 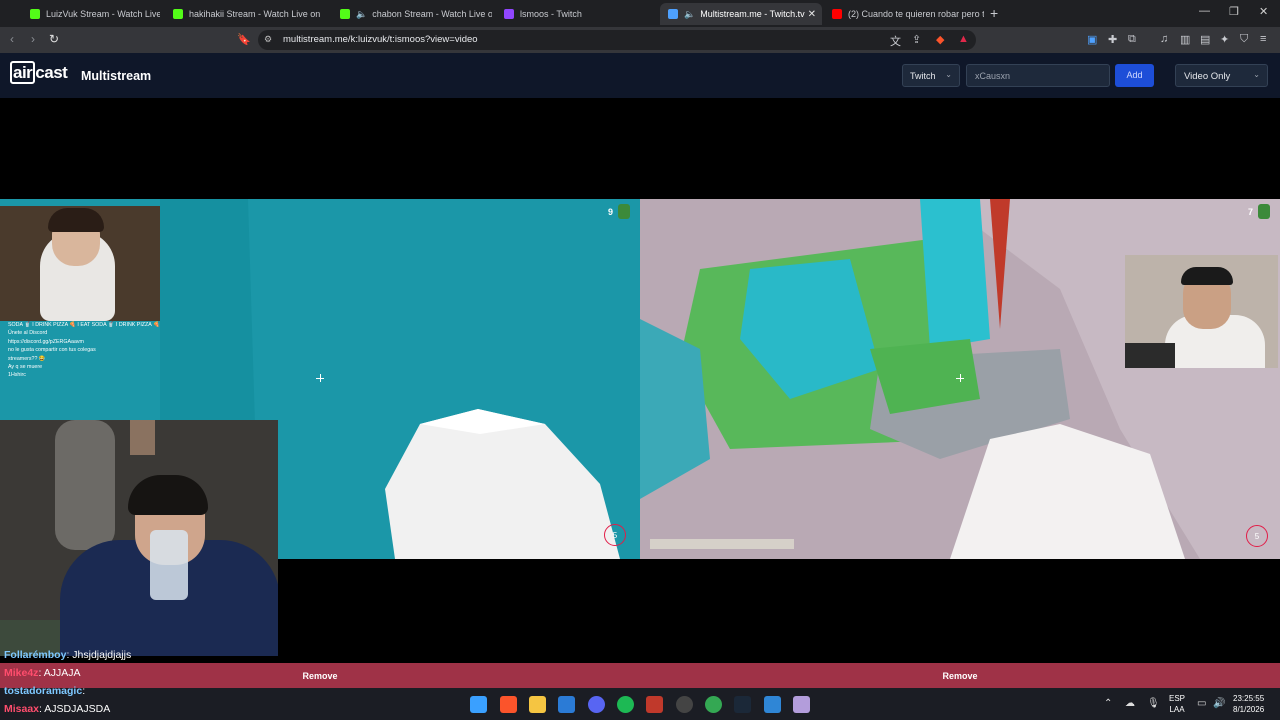 I want to click on browser-tab-active: 🔈 Multistream.me - Twitch.tv / K ✕, so click(x=741, y=14).